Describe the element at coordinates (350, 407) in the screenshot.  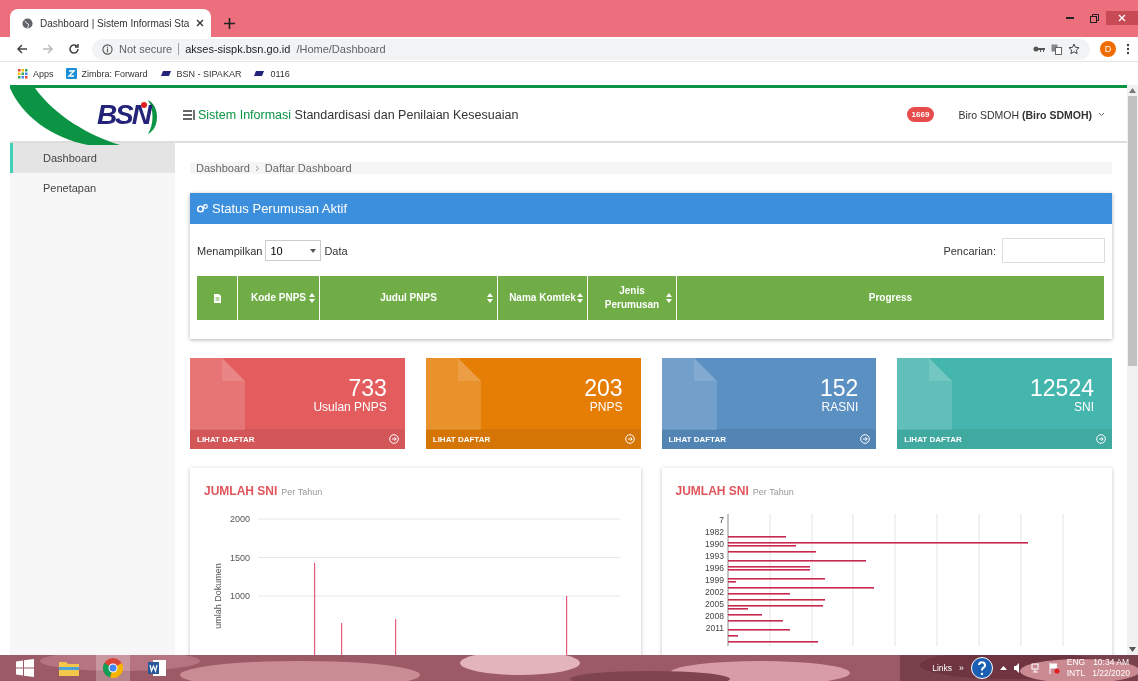
I see `stat-label: Usulan PNPS` at that location.